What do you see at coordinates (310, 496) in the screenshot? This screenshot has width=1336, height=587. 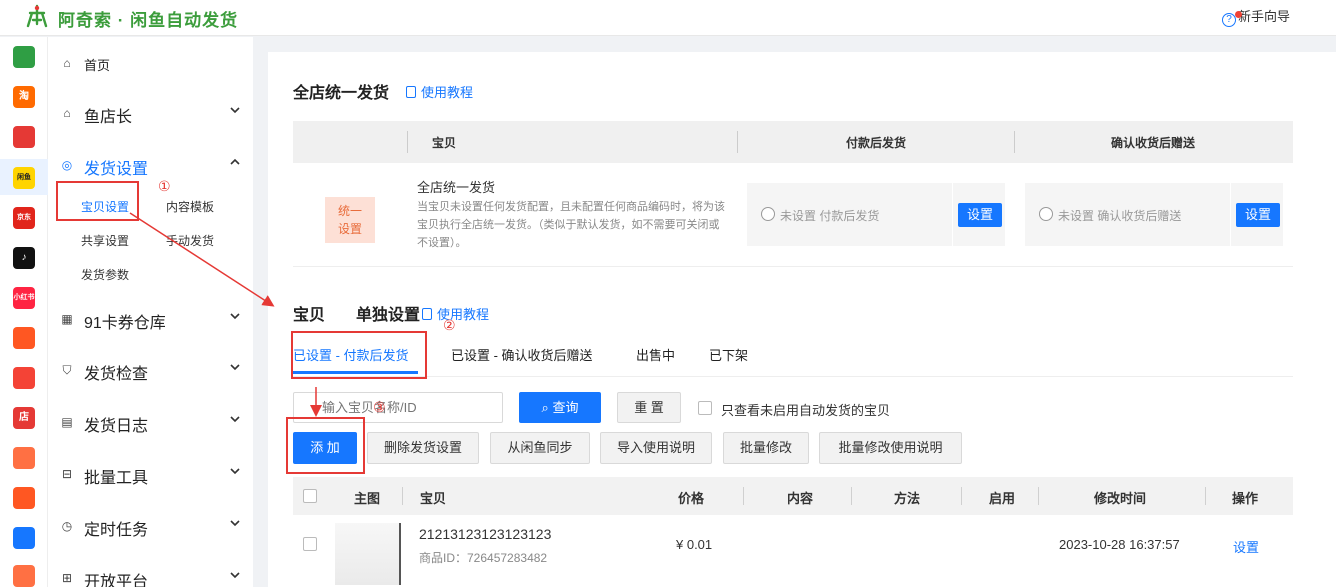 I see `select-all-checkbox` at bounding box center [310, 496].